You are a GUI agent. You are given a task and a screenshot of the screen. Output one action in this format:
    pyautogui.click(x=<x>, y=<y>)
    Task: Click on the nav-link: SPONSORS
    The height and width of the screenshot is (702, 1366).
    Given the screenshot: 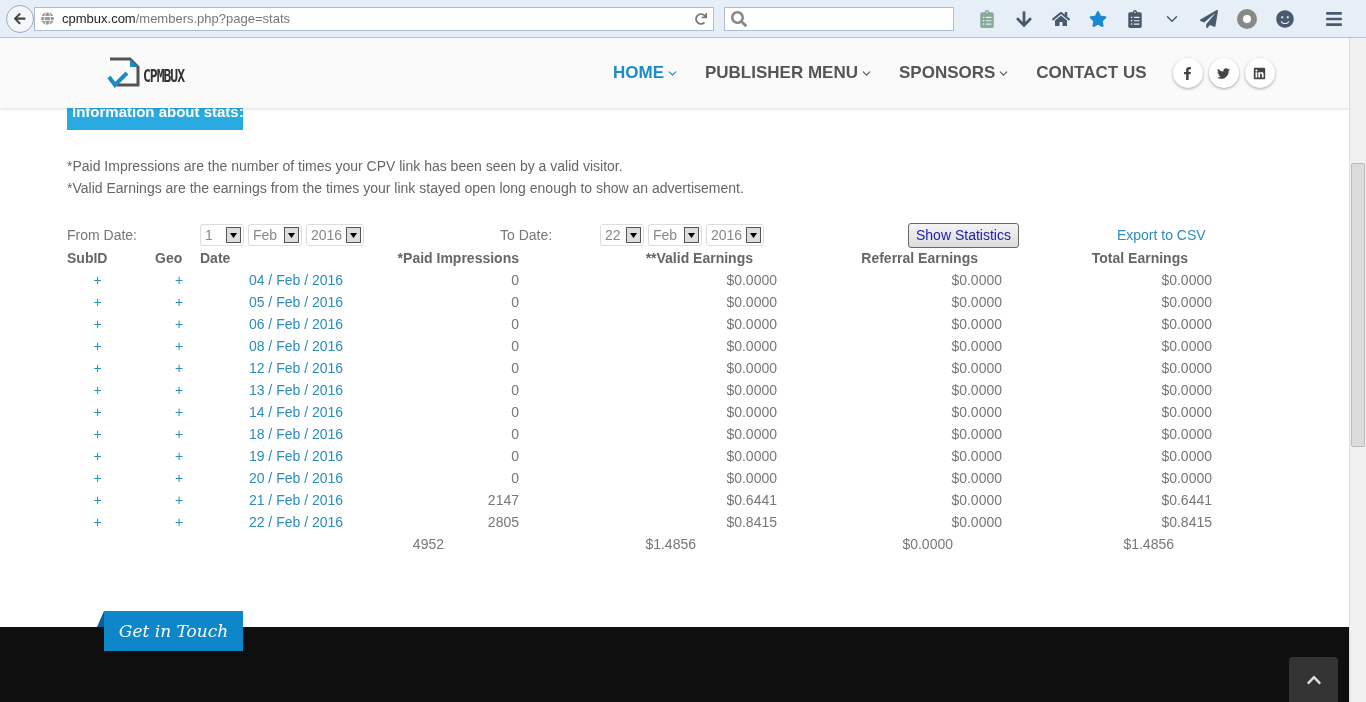 What is the action you would take?
    pyautogui.click(x=955, y=73)
    